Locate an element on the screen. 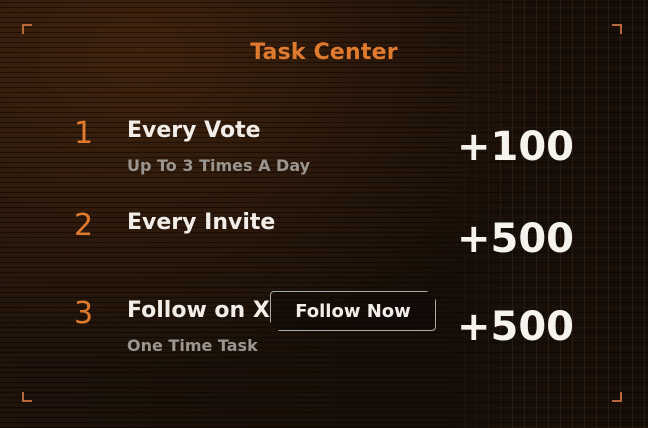 The width and height of the screenshot is (648, 428). task-reward: +100 is located at coordinates (515, 147).